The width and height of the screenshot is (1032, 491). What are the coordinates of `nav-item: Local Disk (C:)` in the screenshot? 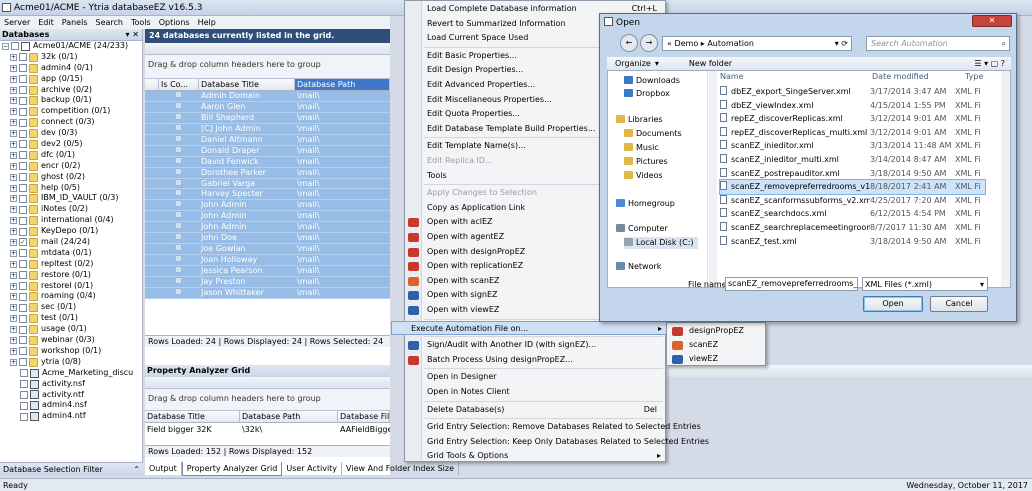 It's located at (661, 243).